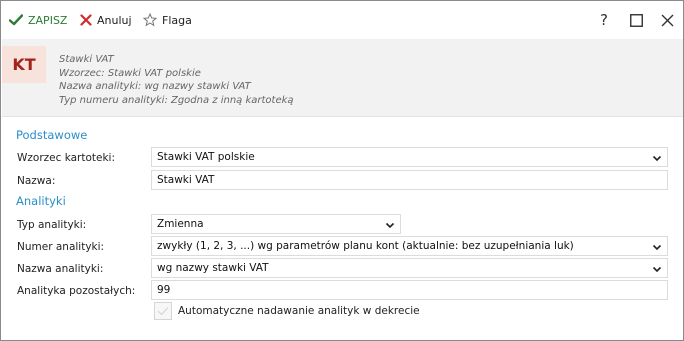 This screenshot has width=684, height=341. I want to click on template-value: Stawki VAT polskie, so click(206, 157).